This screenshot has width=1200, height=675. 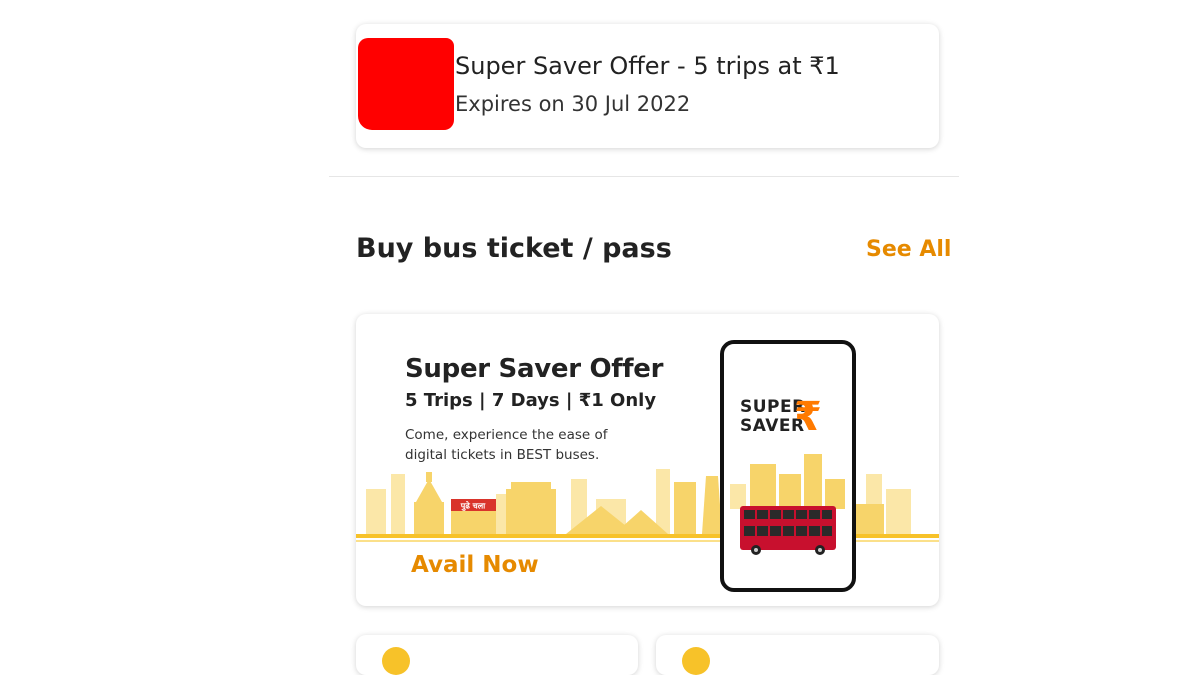 I want to click on section-title: Buy bus ticket / pass, so click(x=514, y=248).